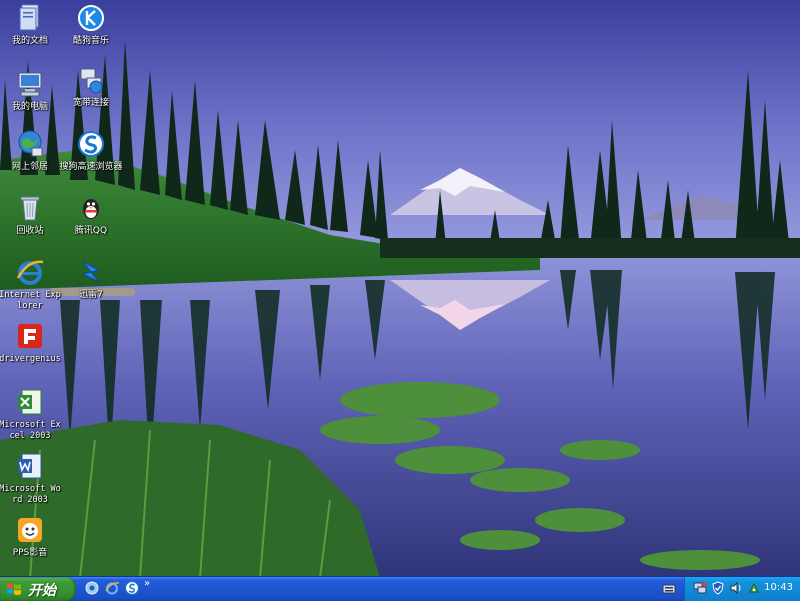 The height and width of the screenshot is (601, 800). Describe the element at coordinates (30, 494) in the screenshot. I see `desktop-icon-label: Microsoft Word 2003` at that location.